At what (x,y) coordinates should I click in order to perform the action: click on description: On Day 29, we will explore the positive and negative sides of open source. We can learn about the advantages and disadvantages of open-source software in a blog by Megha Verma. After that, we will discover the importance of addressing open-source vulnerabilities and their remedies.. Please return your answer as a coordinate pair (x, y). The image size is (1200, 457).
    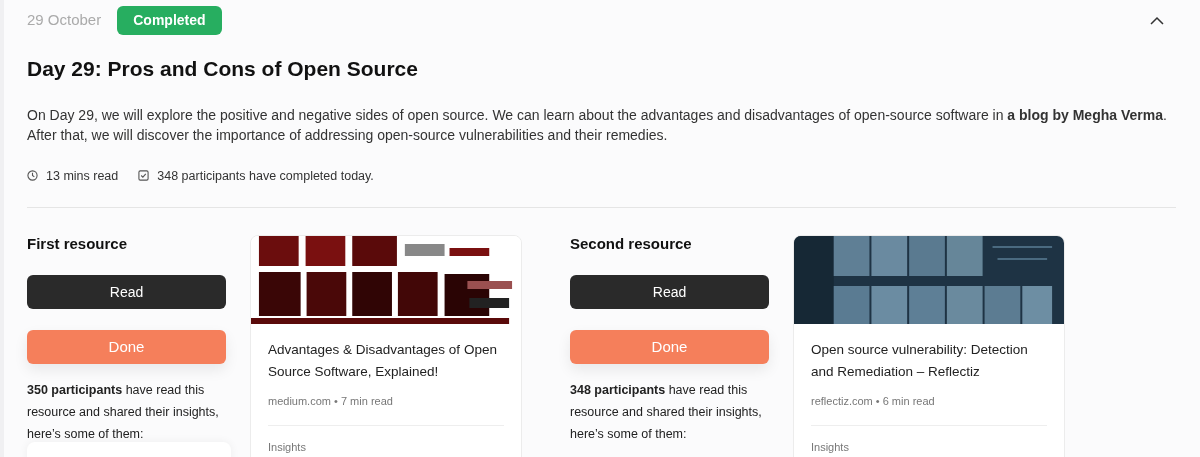
    Looking at the image, I should click on (597, 125).